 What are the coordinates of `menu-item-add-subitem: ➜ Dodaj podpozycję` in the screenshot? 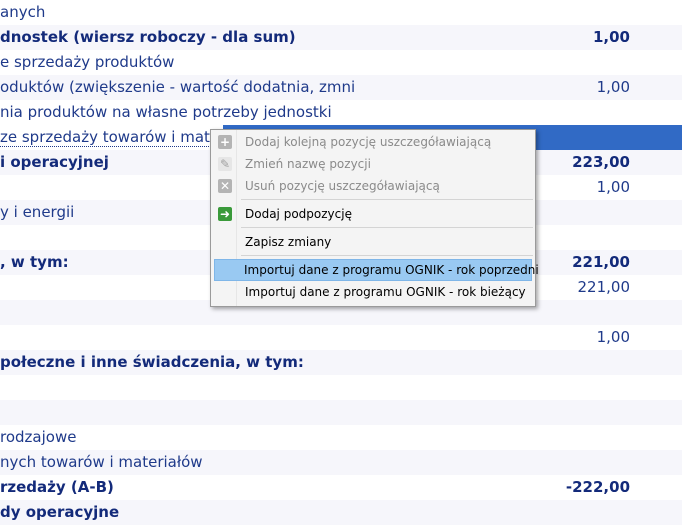 It's located at (373, 214).